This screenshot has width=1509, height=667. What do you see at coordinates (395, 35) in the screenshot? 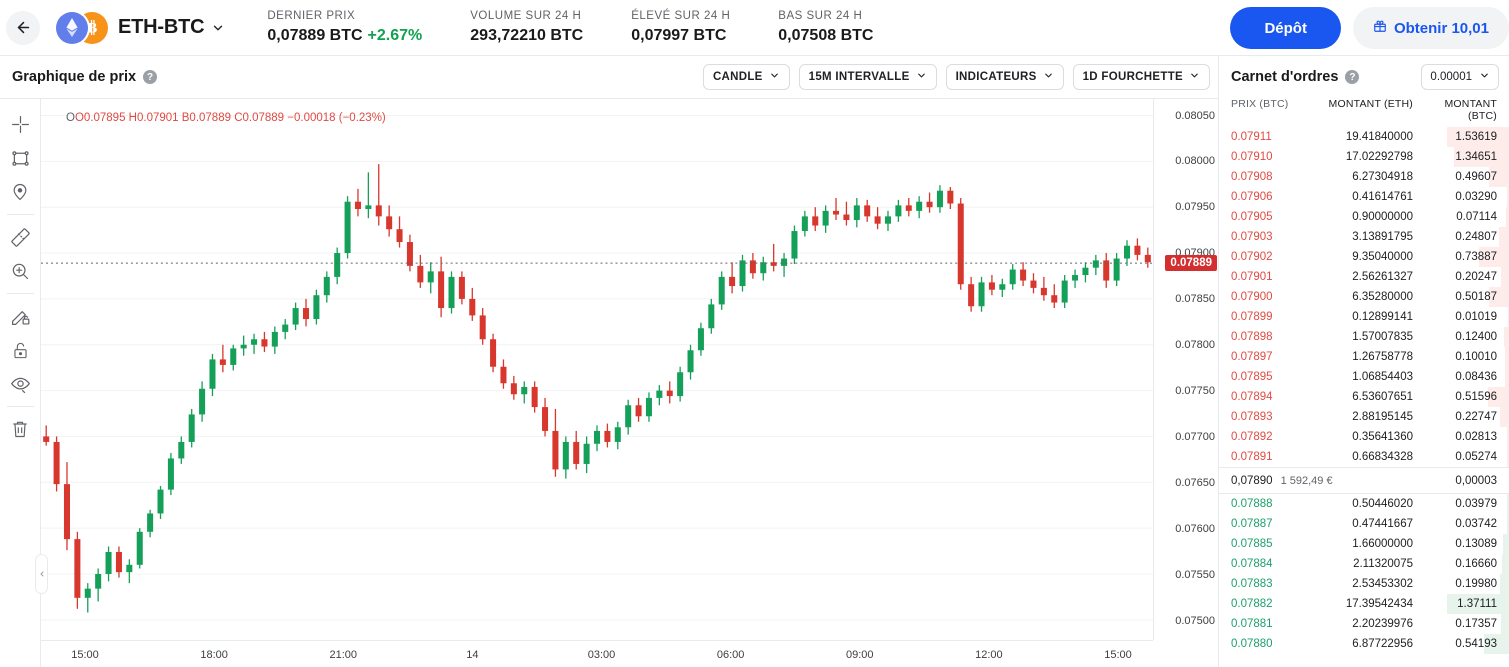
I see `last-price-change: +2.67%` at bounding box center [395, 35].